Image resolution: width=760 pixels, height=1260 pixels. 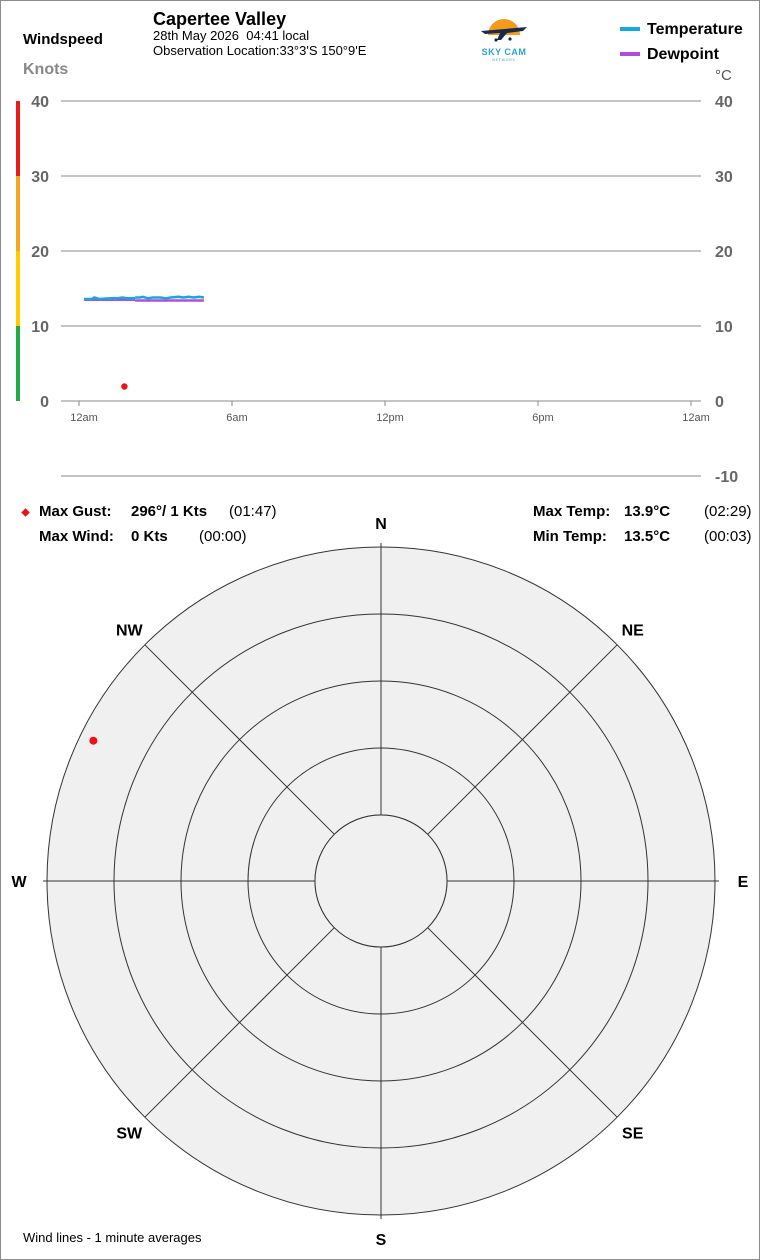 I want to click on rose-label-sw: SW, so click(x=129, y=1134).